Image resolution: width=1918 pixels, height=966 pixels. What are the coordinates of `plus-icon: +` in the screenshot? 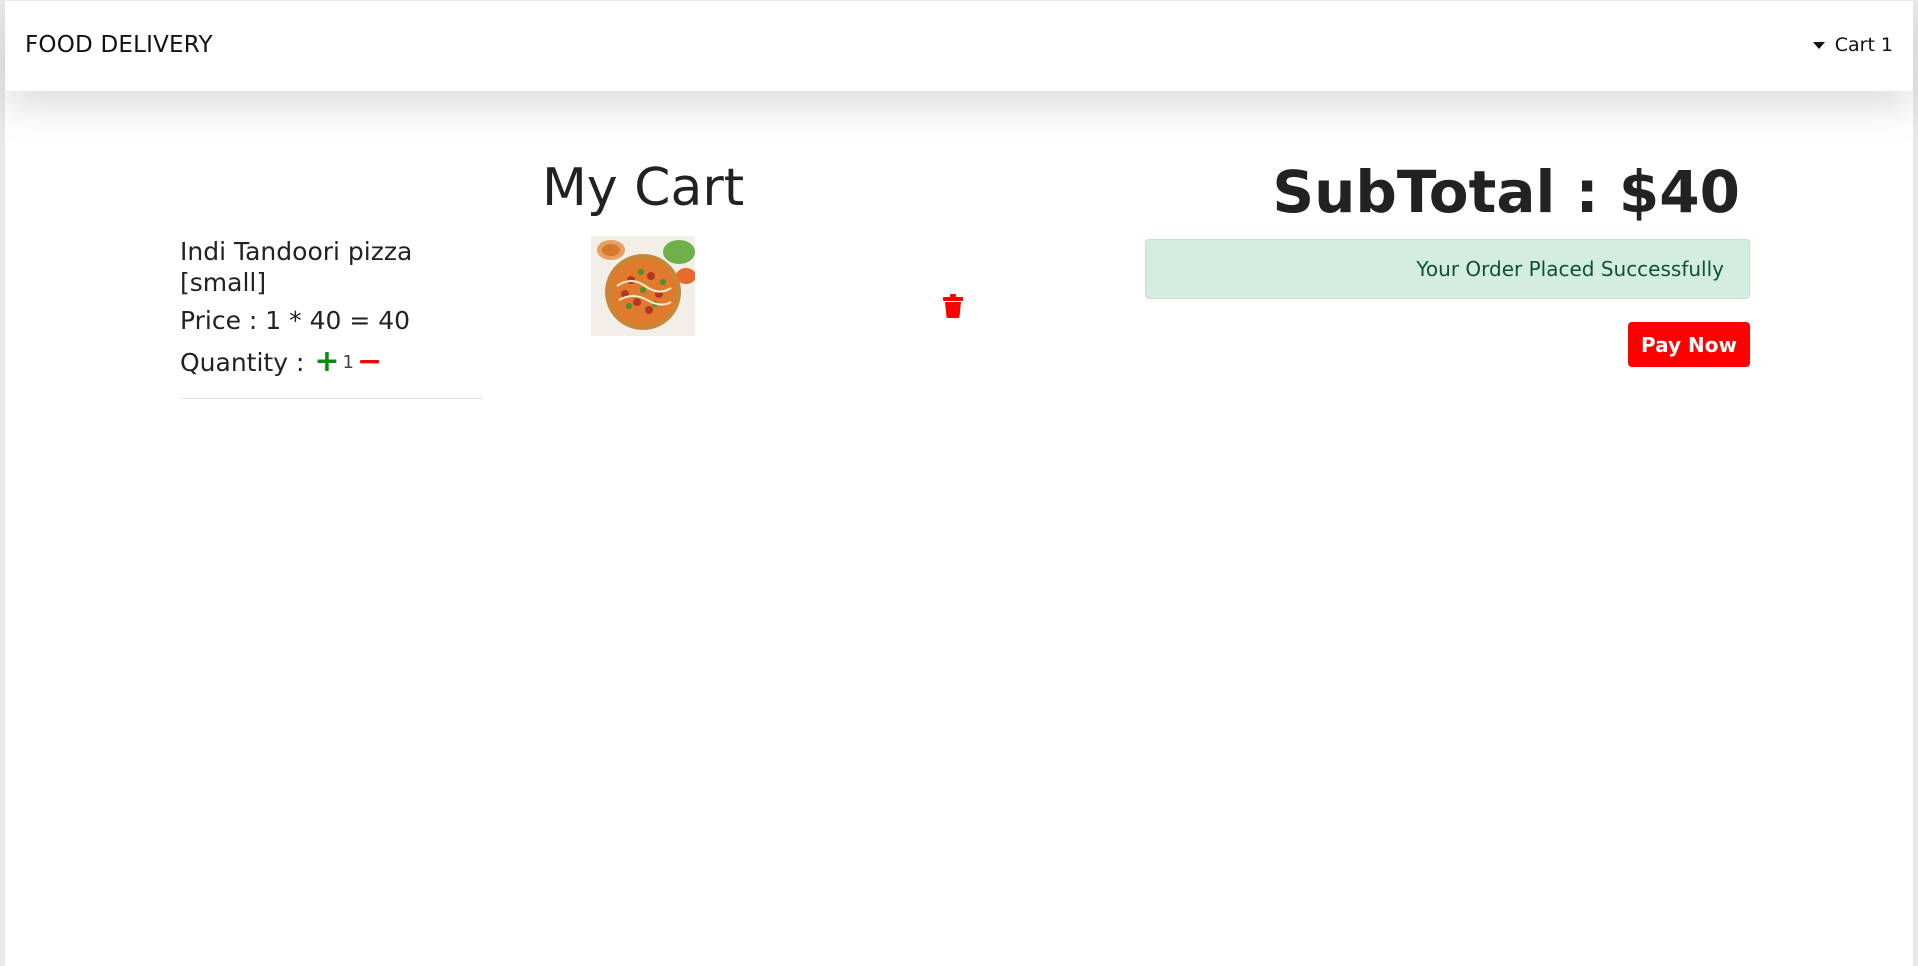 It's located at (326, 362).